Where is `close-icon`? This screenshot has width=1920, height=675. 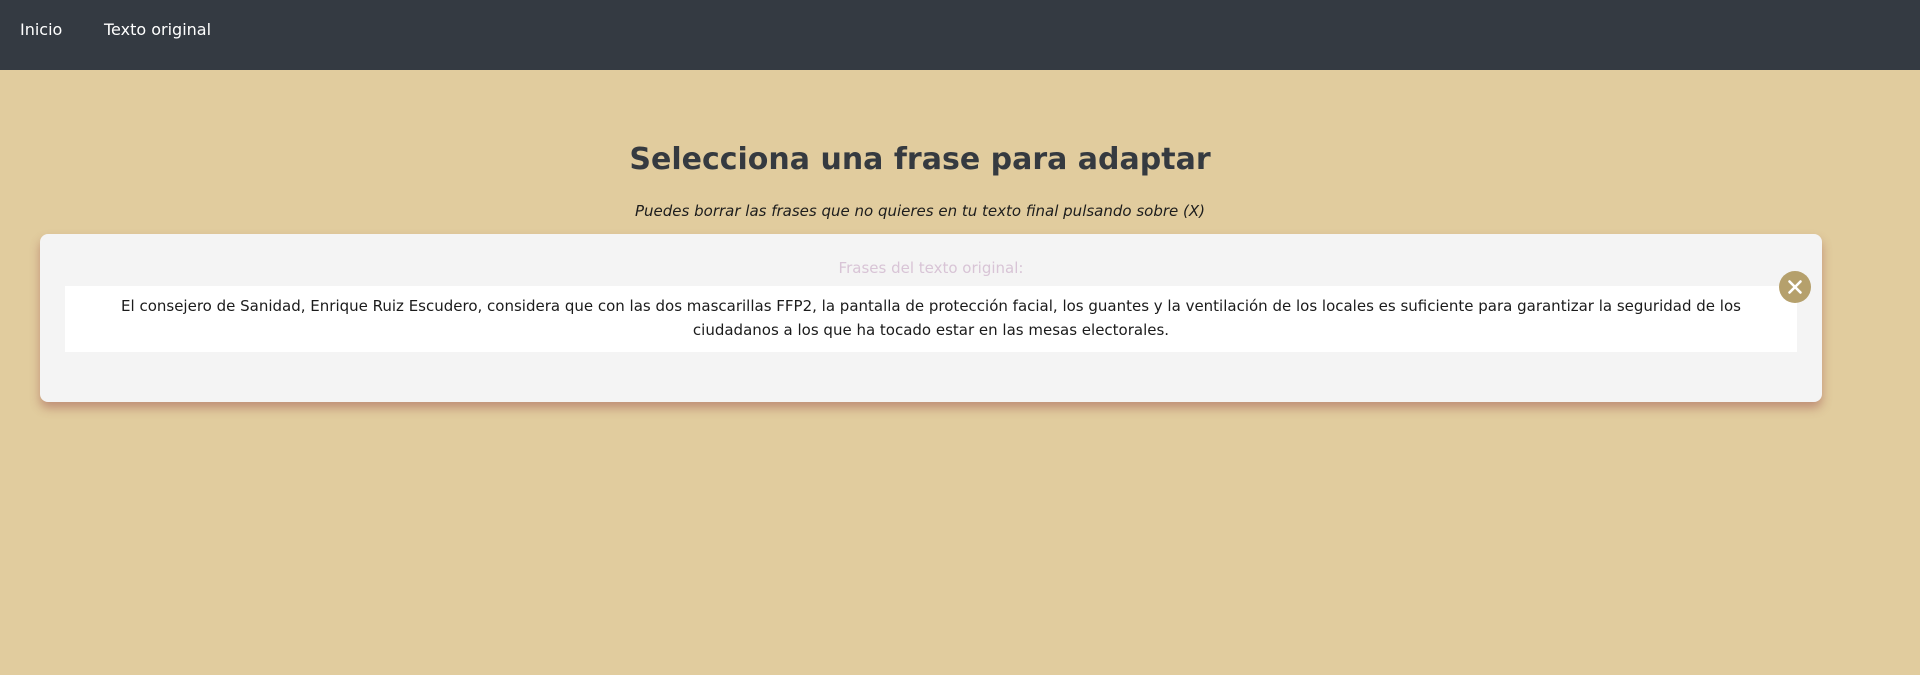
close-icon is located at coordinates (1795, 287).